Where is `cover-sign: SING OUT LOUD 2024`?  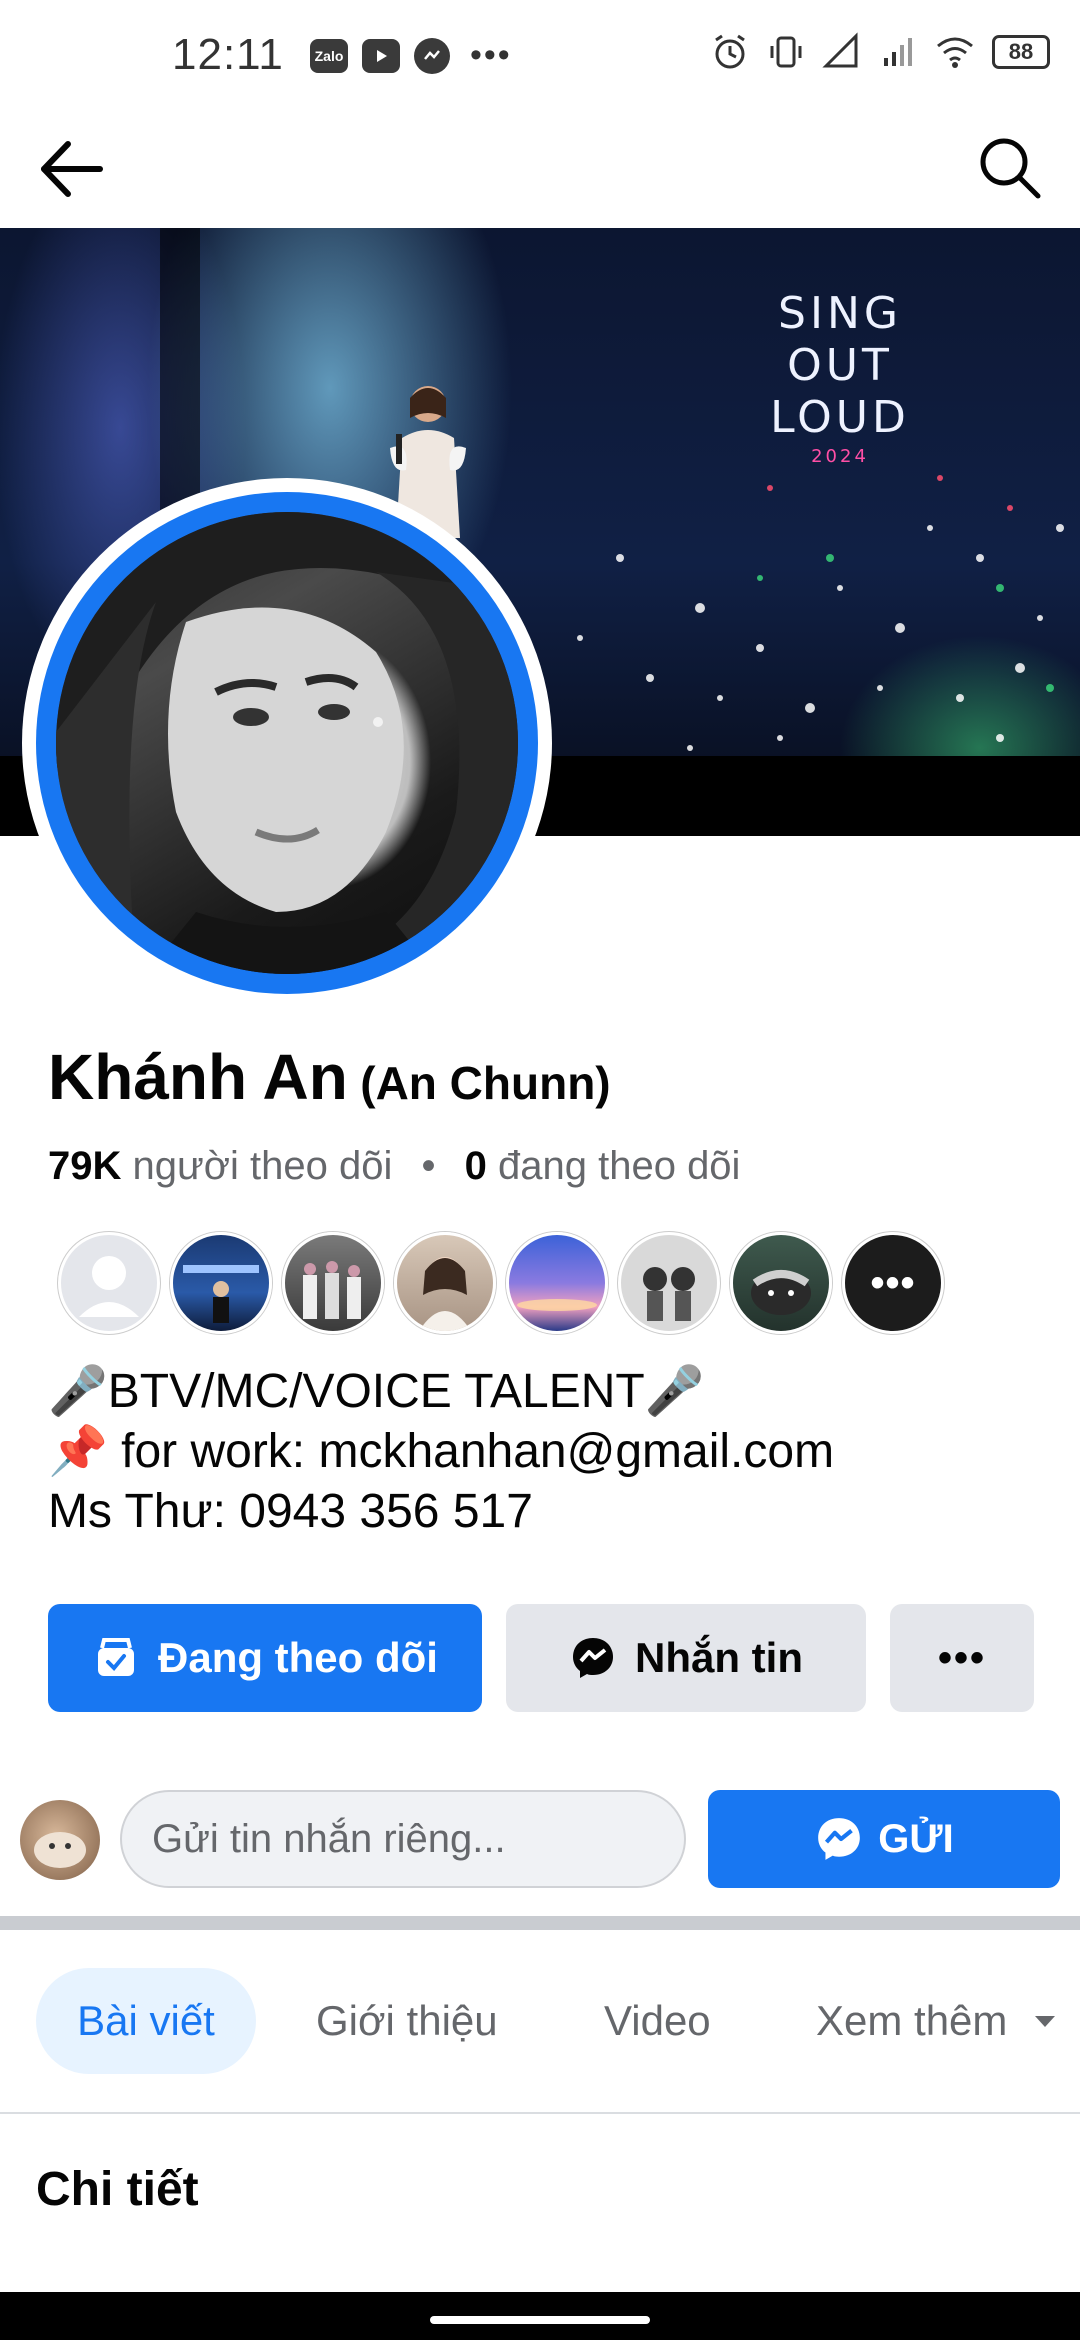
cover-sign: SING OUT LOUD 2024 is located at coordinates (840, 377).